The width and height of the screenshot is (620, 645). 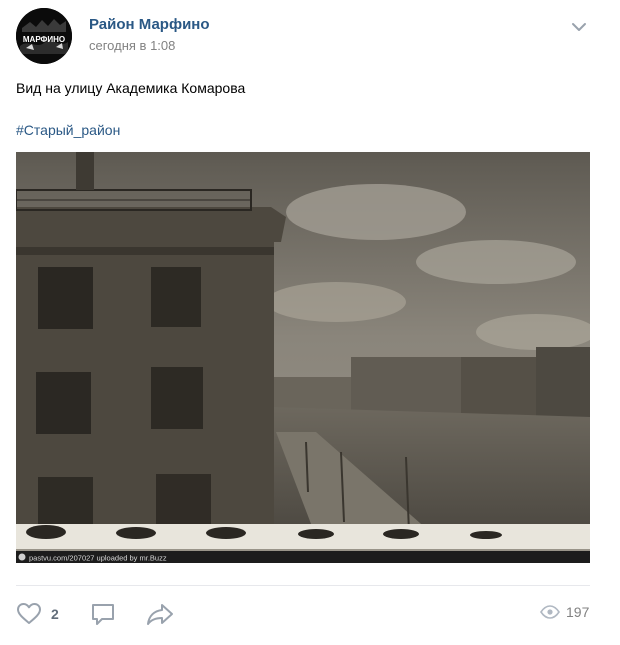 I want to click on like-button: 2, so click(x=37, y=614).